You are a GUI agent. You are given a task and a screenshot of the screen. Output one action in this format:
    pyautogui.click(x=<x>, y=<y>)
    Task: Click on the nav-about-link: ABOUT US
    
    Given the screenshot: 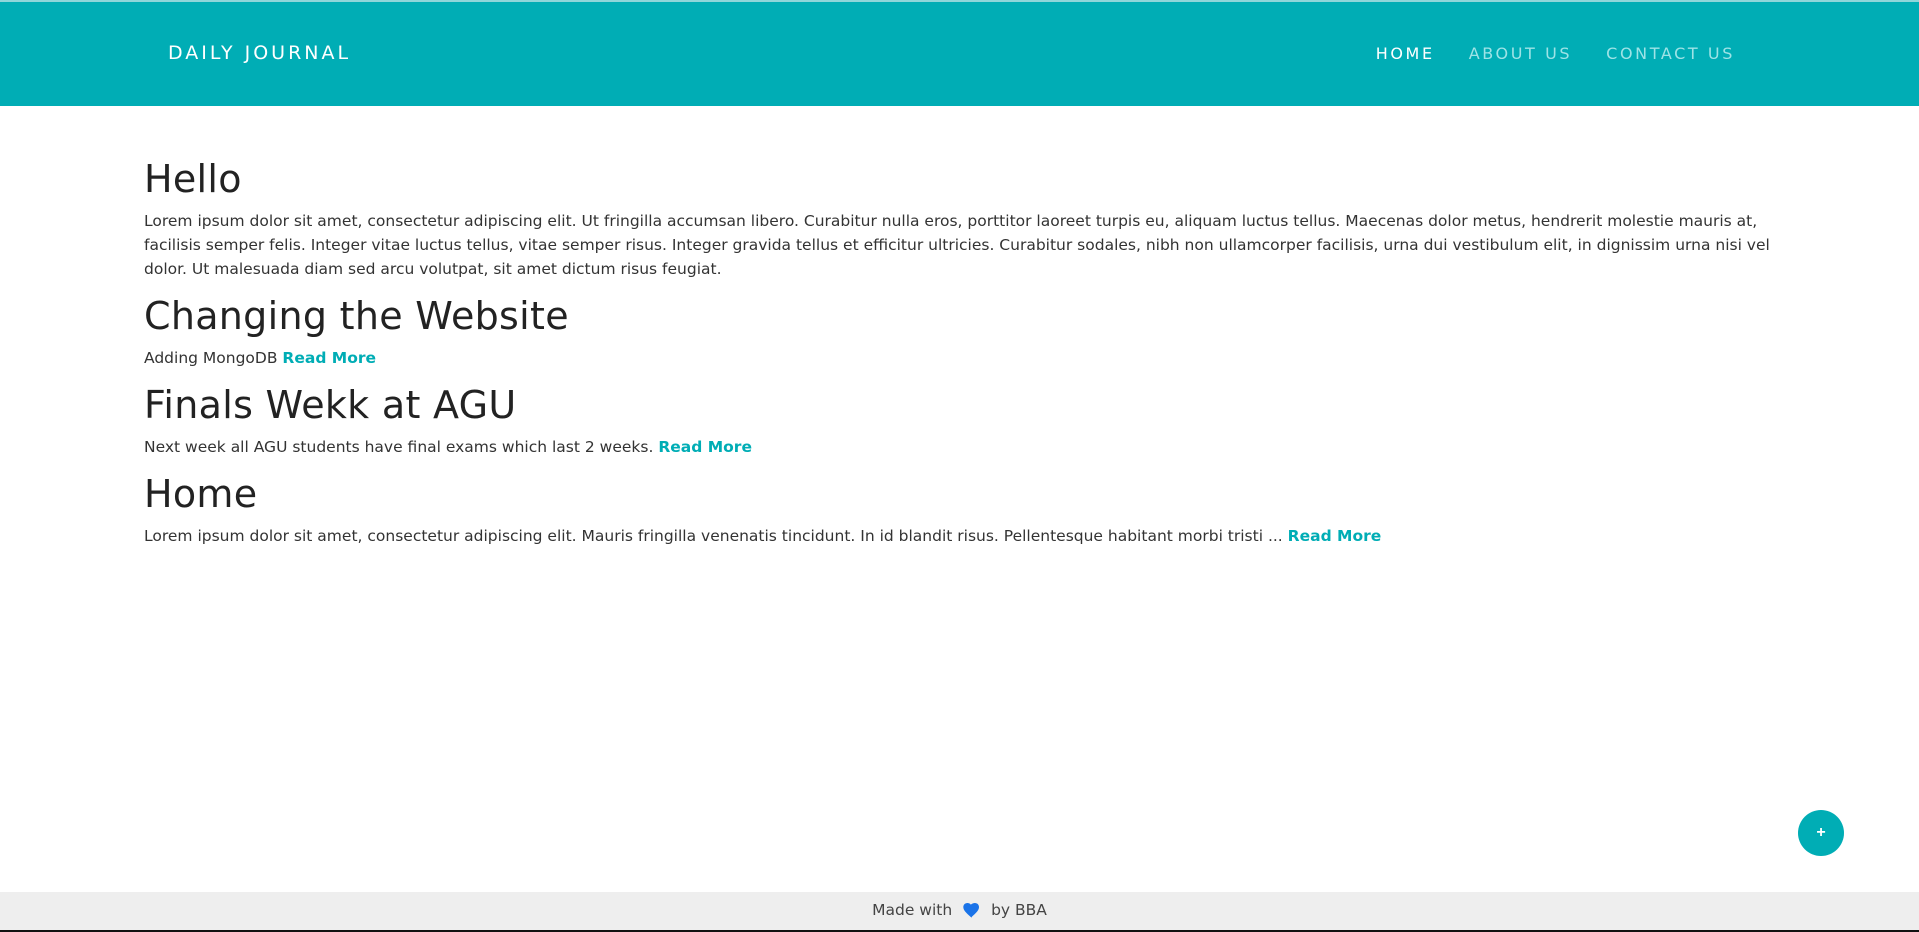 What is the action you would take?
    pyautogui.click(x=1520, y=53)
    